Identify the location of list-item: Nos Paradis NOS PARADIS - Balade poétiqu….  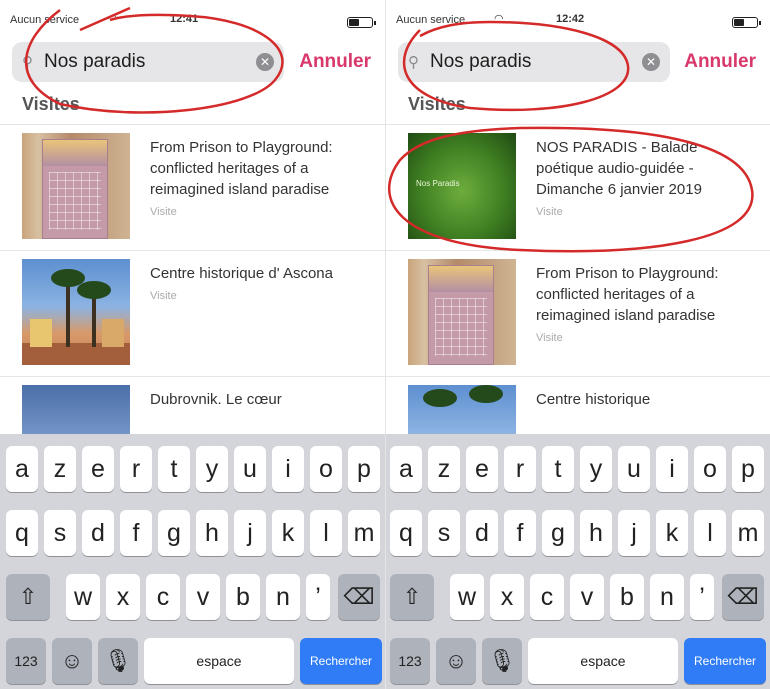
(578, 187).